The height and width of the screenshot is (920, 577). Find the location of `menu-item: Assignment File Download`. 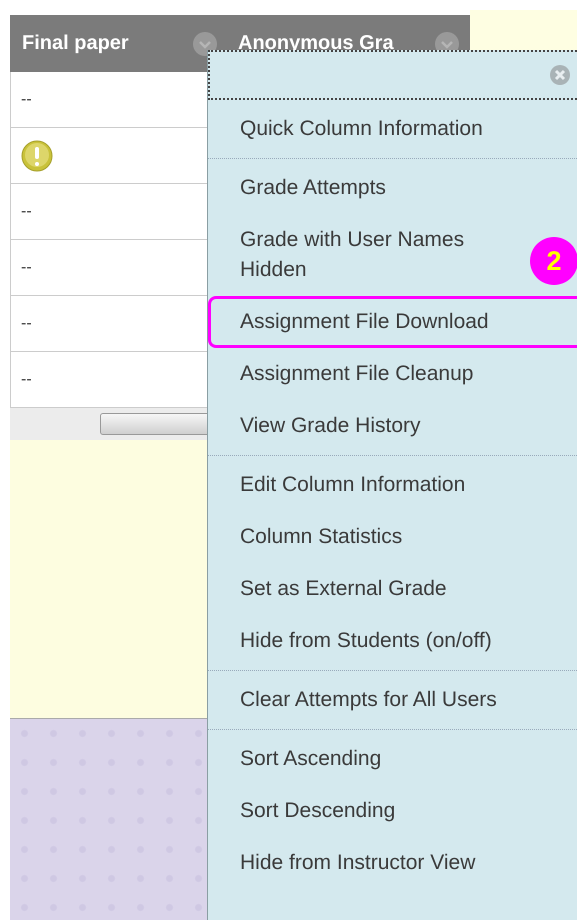

menu-item: Assignment File Download is located at coordinates (392, 322).